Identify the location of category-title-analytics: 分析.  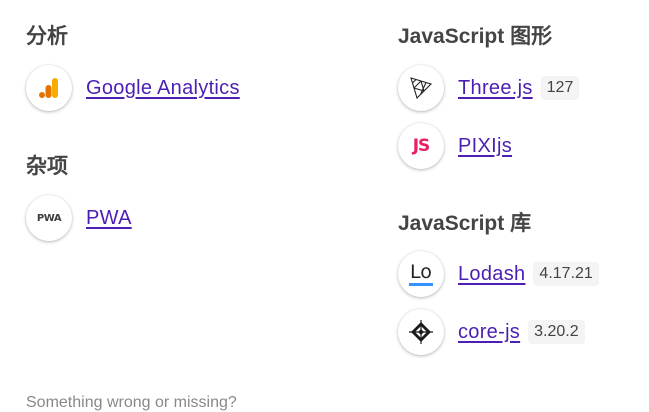
(47, 36).